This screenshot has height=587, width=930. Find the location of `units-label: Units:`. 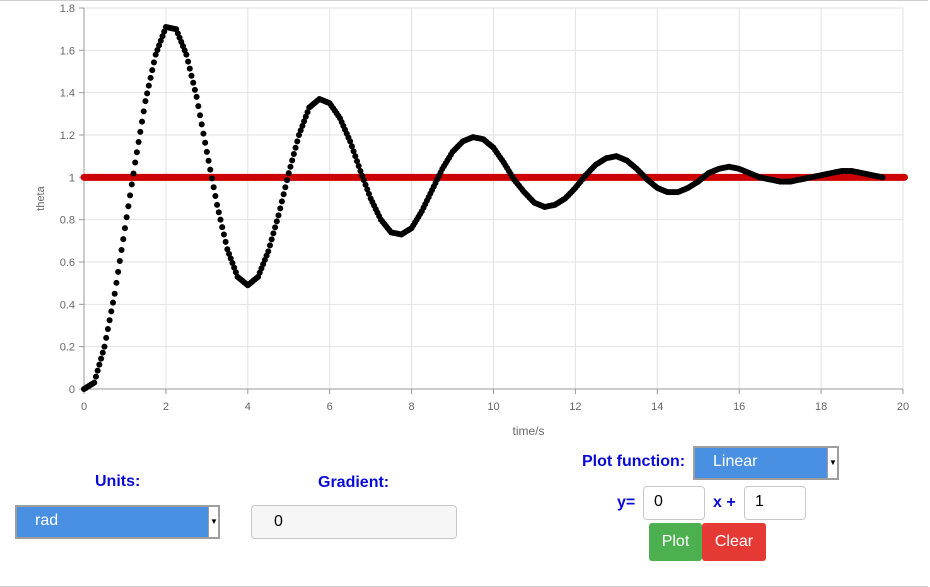

units-label: Units: is located at coordinates (118, 481).